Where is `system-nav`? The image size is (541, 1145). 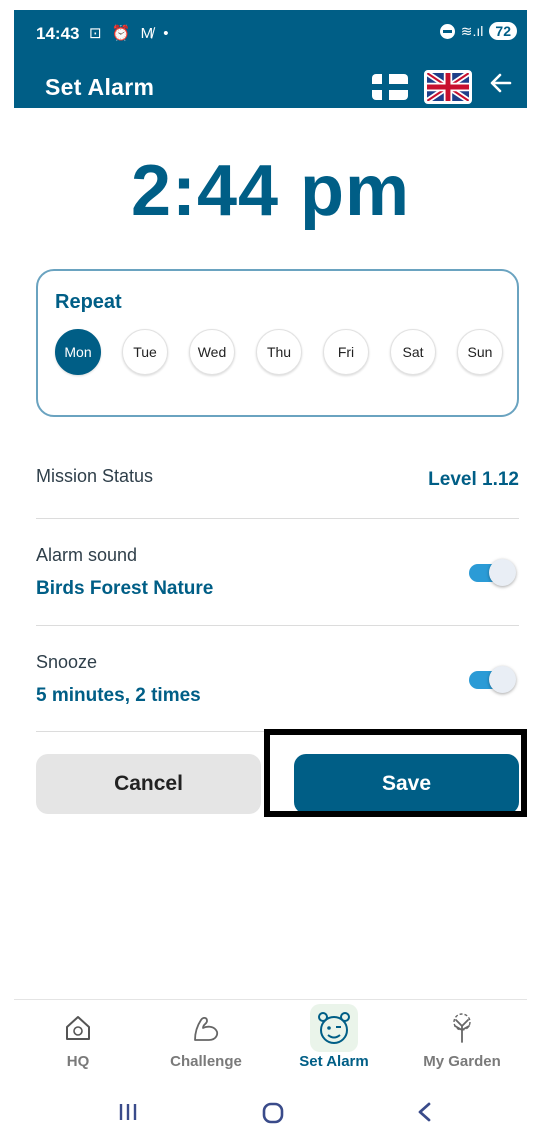
system-nav is located at coordinates (270, 1112).